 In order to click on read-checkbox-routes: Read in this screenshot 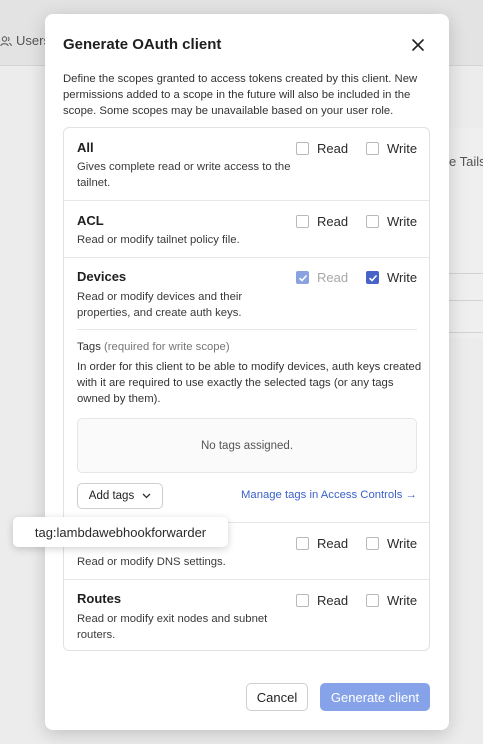, I will do `click(322, 600)`.